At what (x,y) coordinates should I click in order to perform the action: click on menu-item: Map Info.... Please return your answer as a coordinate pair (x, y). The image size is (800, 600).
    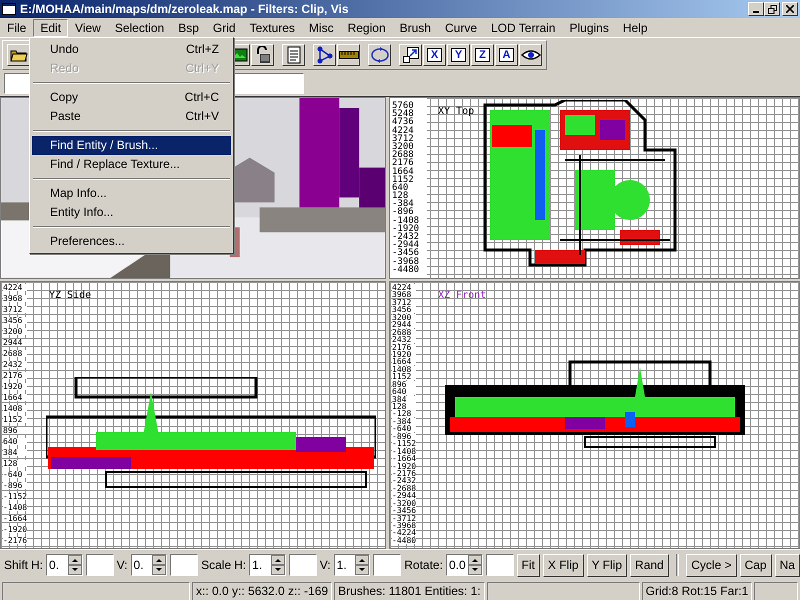
    Looking at the image, I should click on (131, 193).